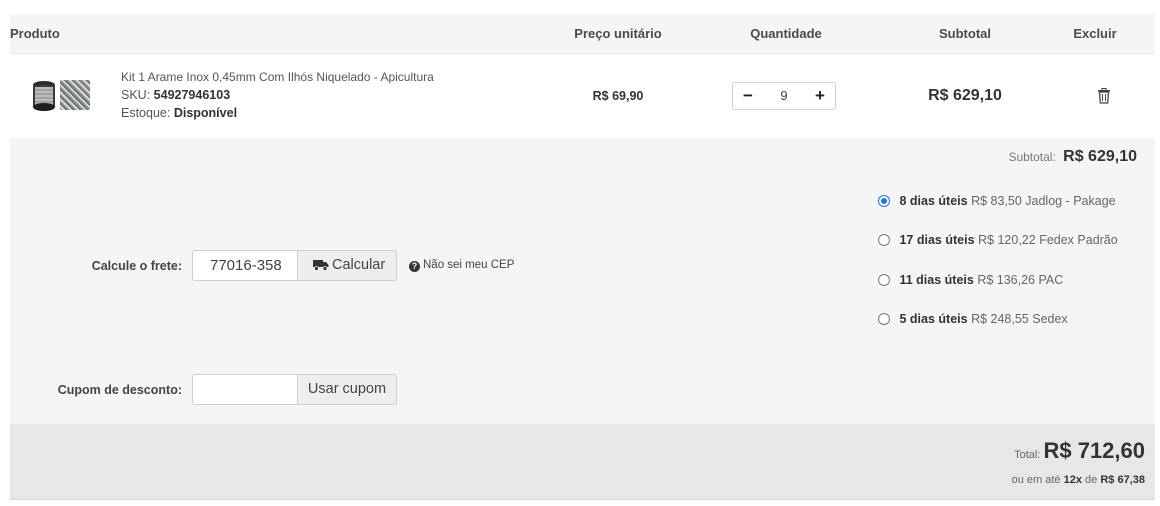 This screenshot has width=1160, height=506. I want to click on product-thumbnail, so click(61, 96).